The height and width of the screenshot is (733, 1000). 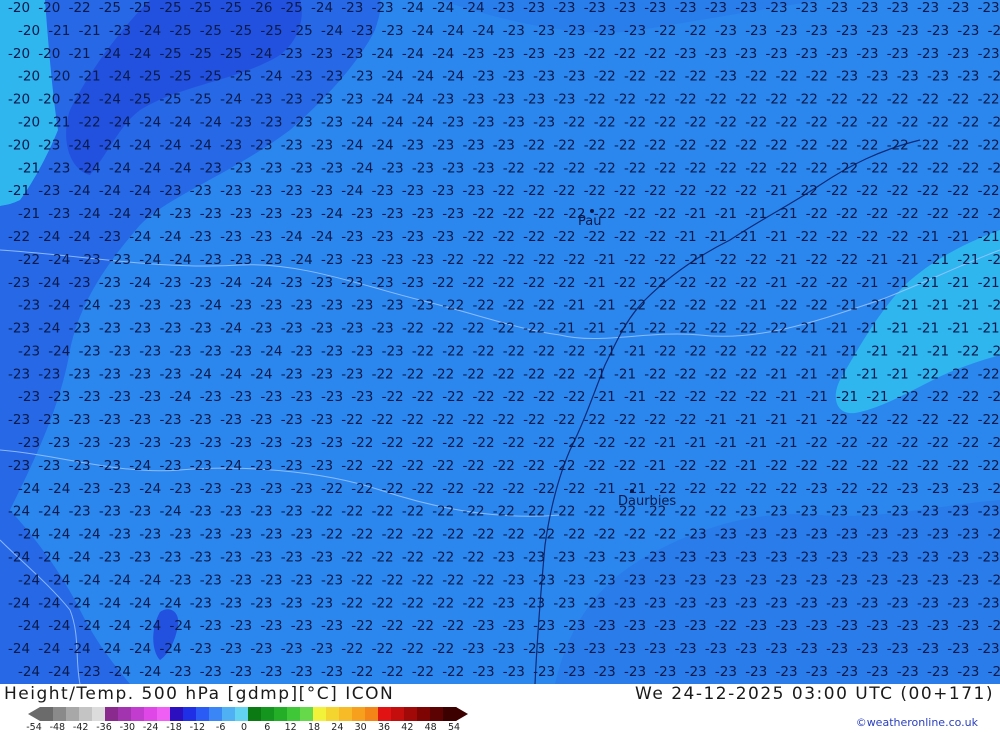 What do you see at coordinates (917, 722) in the screenshot?
I see `credit-link: ©weatheronline.co.uk` at bounding box center [917, 722].